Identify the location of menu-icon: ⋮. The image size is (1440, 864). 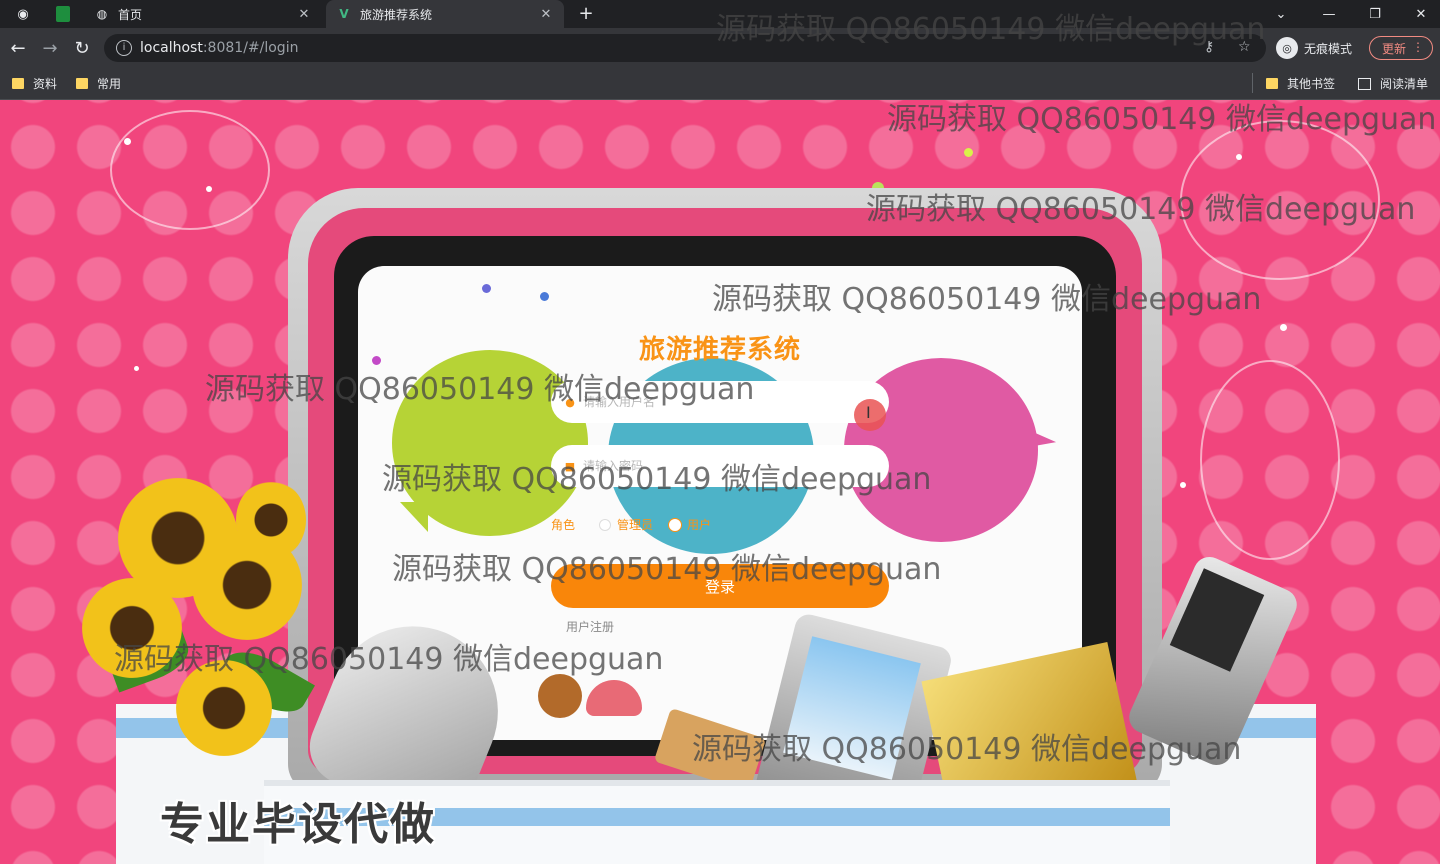
(1418, 47).